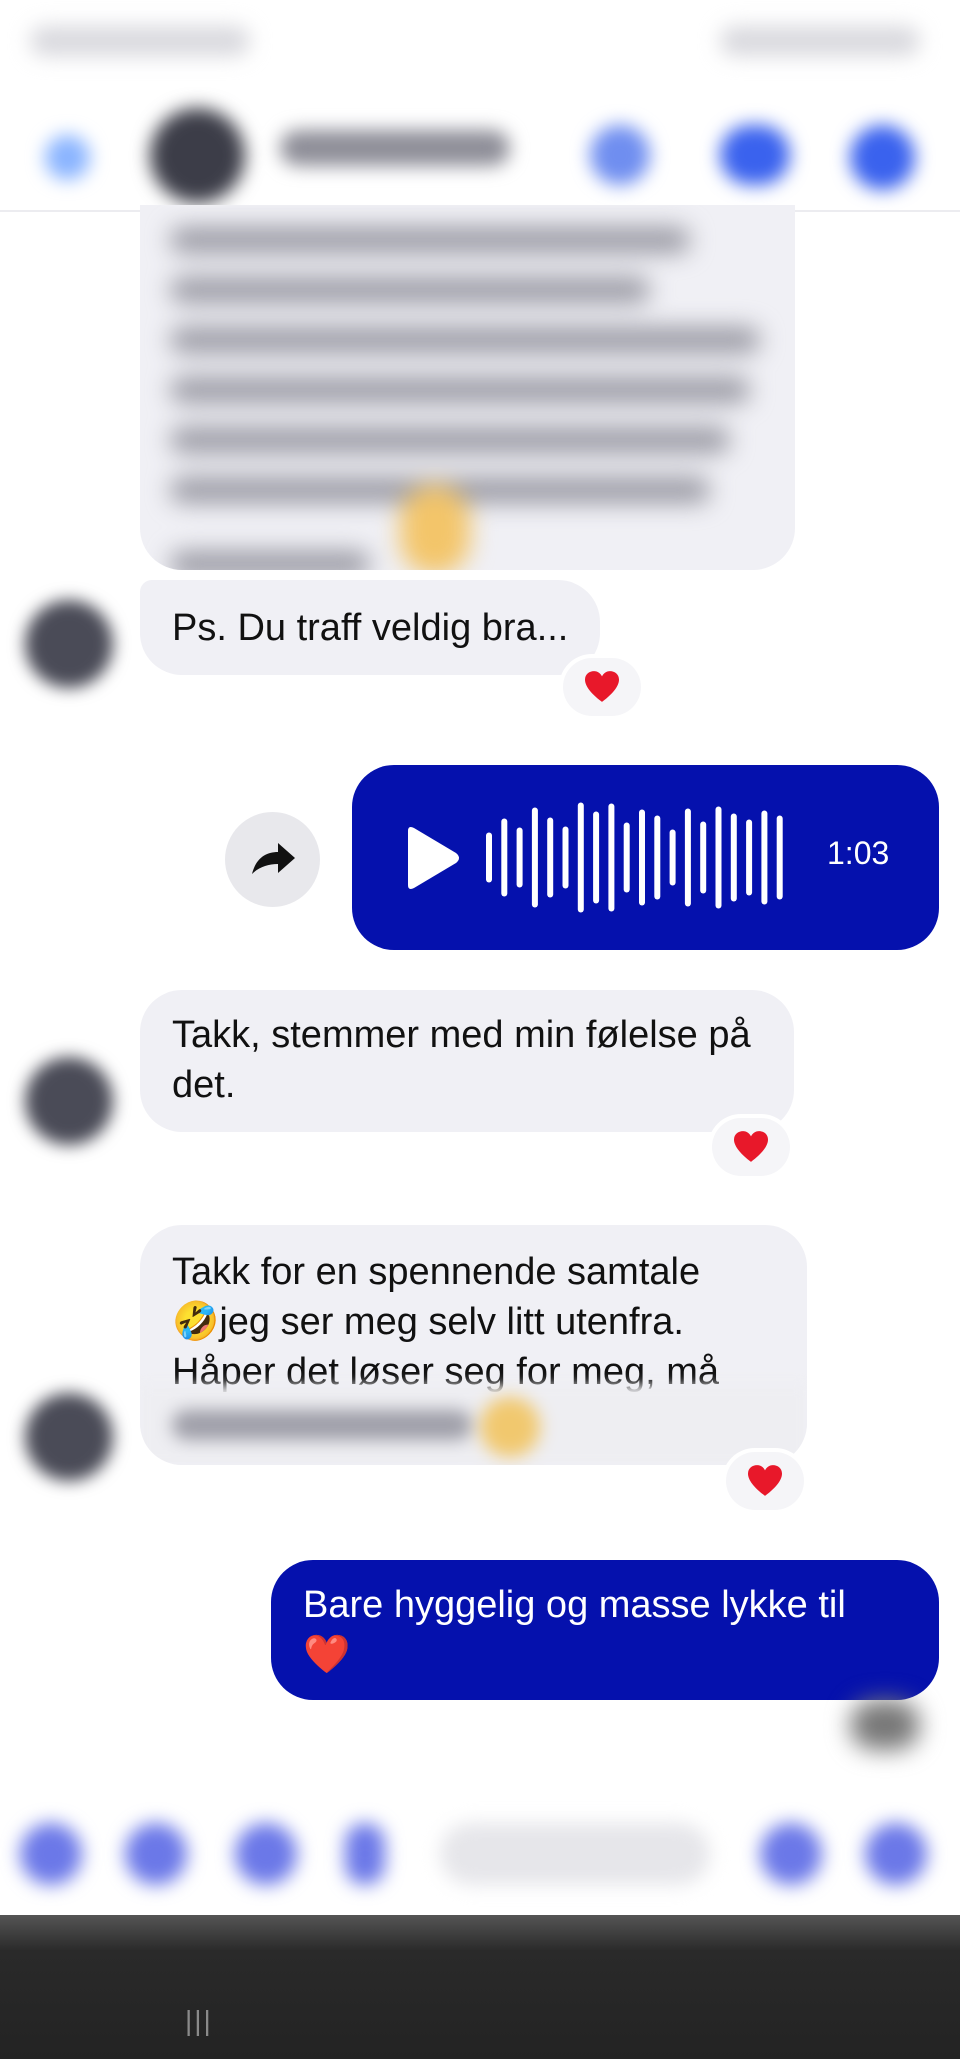 The height and width of the screenshot is (2059, 960). I want to click on play-icon, so click(431, 858).